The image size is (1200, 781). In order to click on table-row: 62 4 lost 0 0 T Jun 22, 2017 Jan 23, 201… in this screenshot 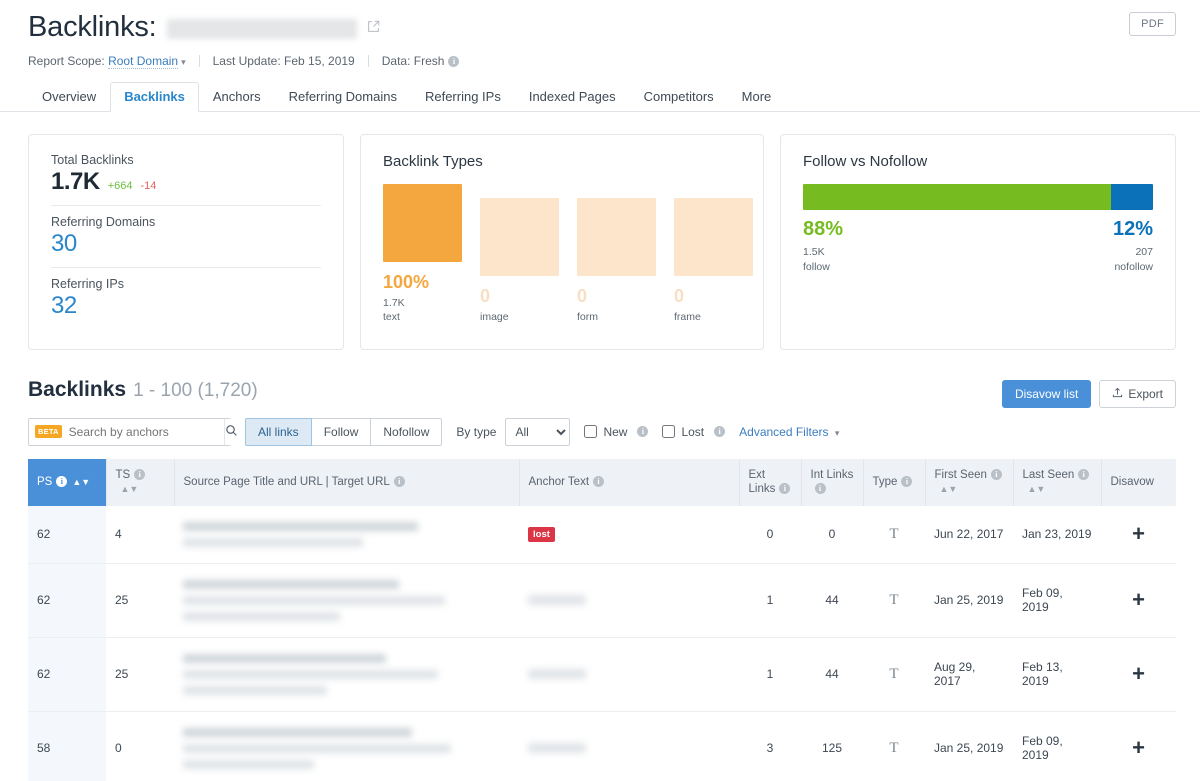, I will do `click(602, 534)`.